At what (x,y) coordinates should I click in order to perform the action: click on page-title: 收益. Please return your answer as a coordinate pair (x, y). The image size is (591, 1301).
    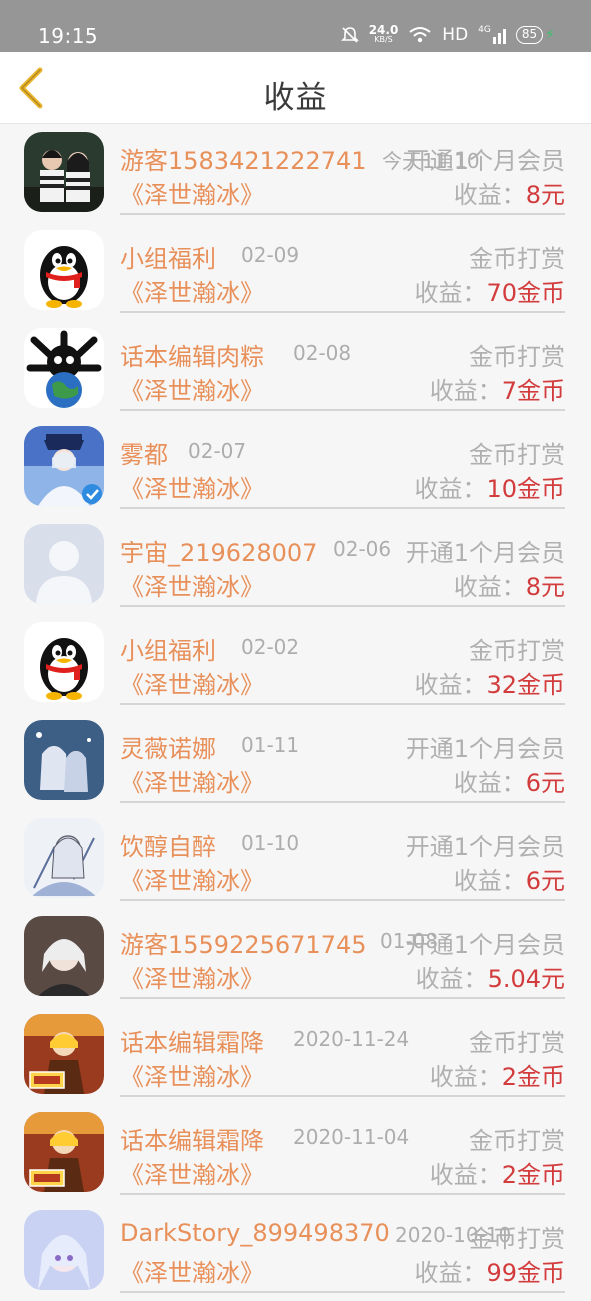
    Looking at the image, I should click on (295, 98).